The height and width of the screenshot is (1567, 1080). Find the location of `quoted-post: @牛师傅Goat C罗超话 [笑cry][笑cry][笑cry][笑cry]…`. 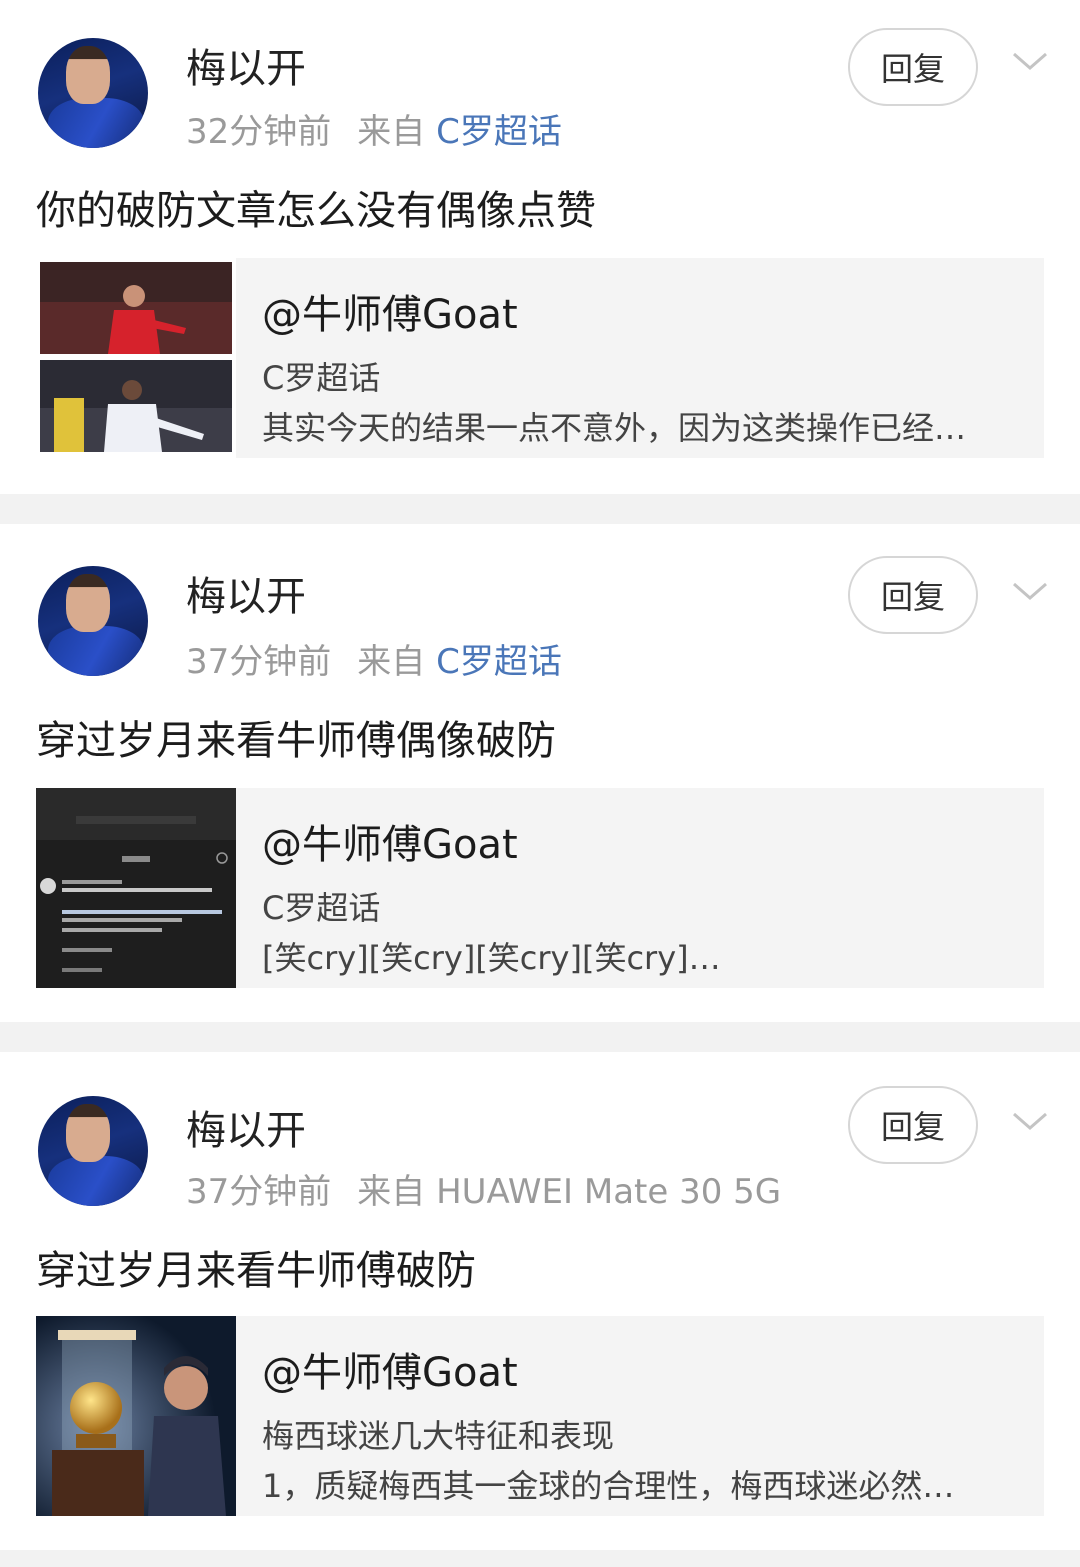

quoted-post: @牛师傅Goat C罗超话 [笑cry][笑cry][笑cry][笑cry]… is located at coordinates (540, 888).